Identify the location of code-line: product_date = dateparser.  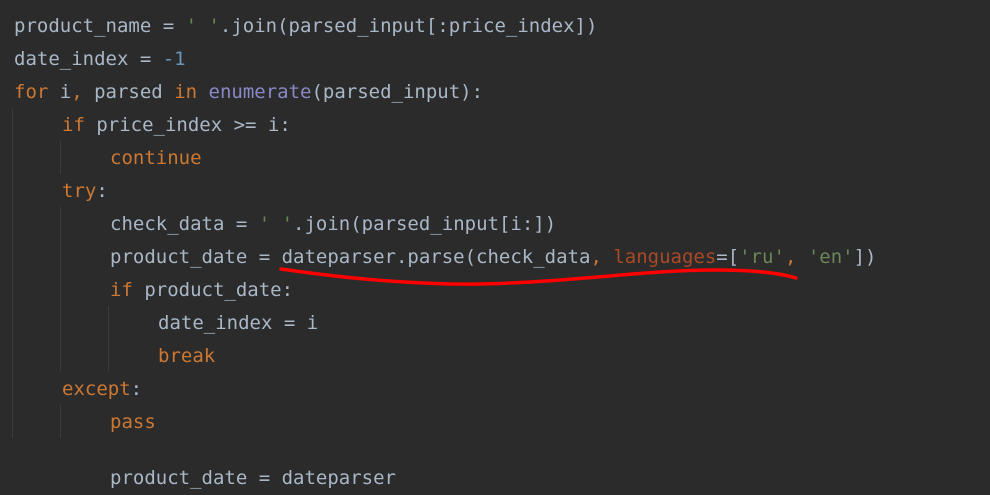
(253, 478).